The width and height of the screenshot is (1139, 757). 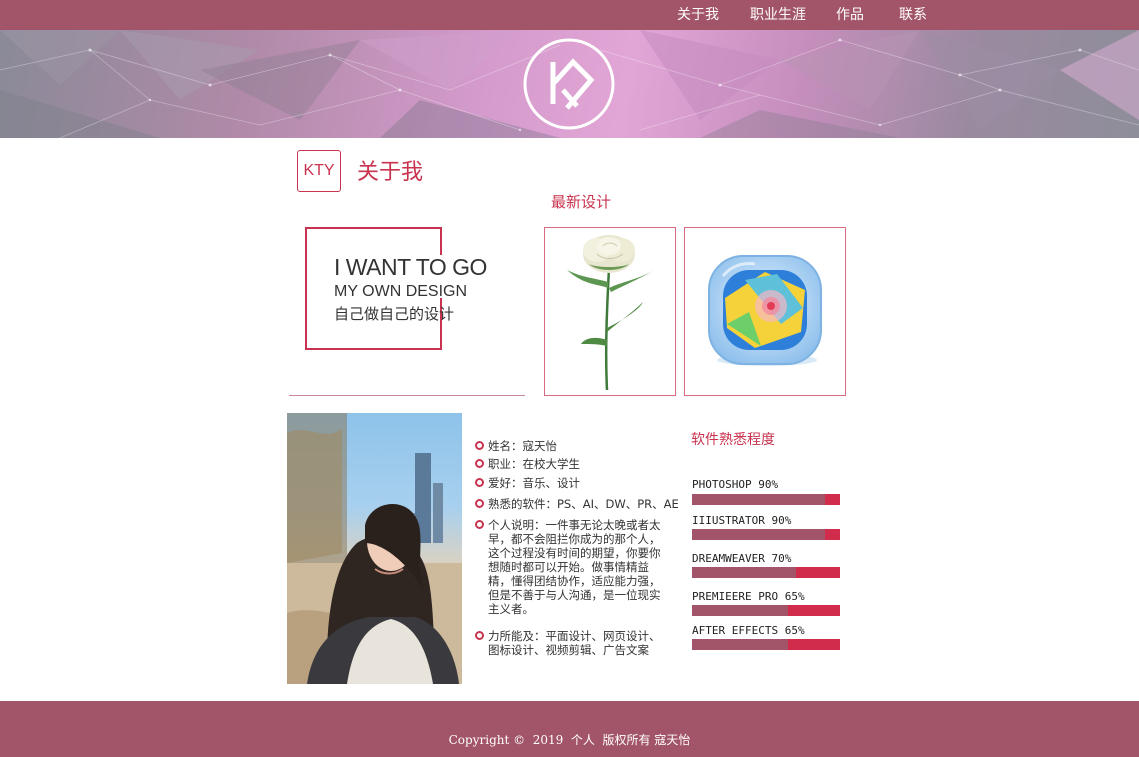 I want to click on portrait-photo, so click(x=374, y=548).